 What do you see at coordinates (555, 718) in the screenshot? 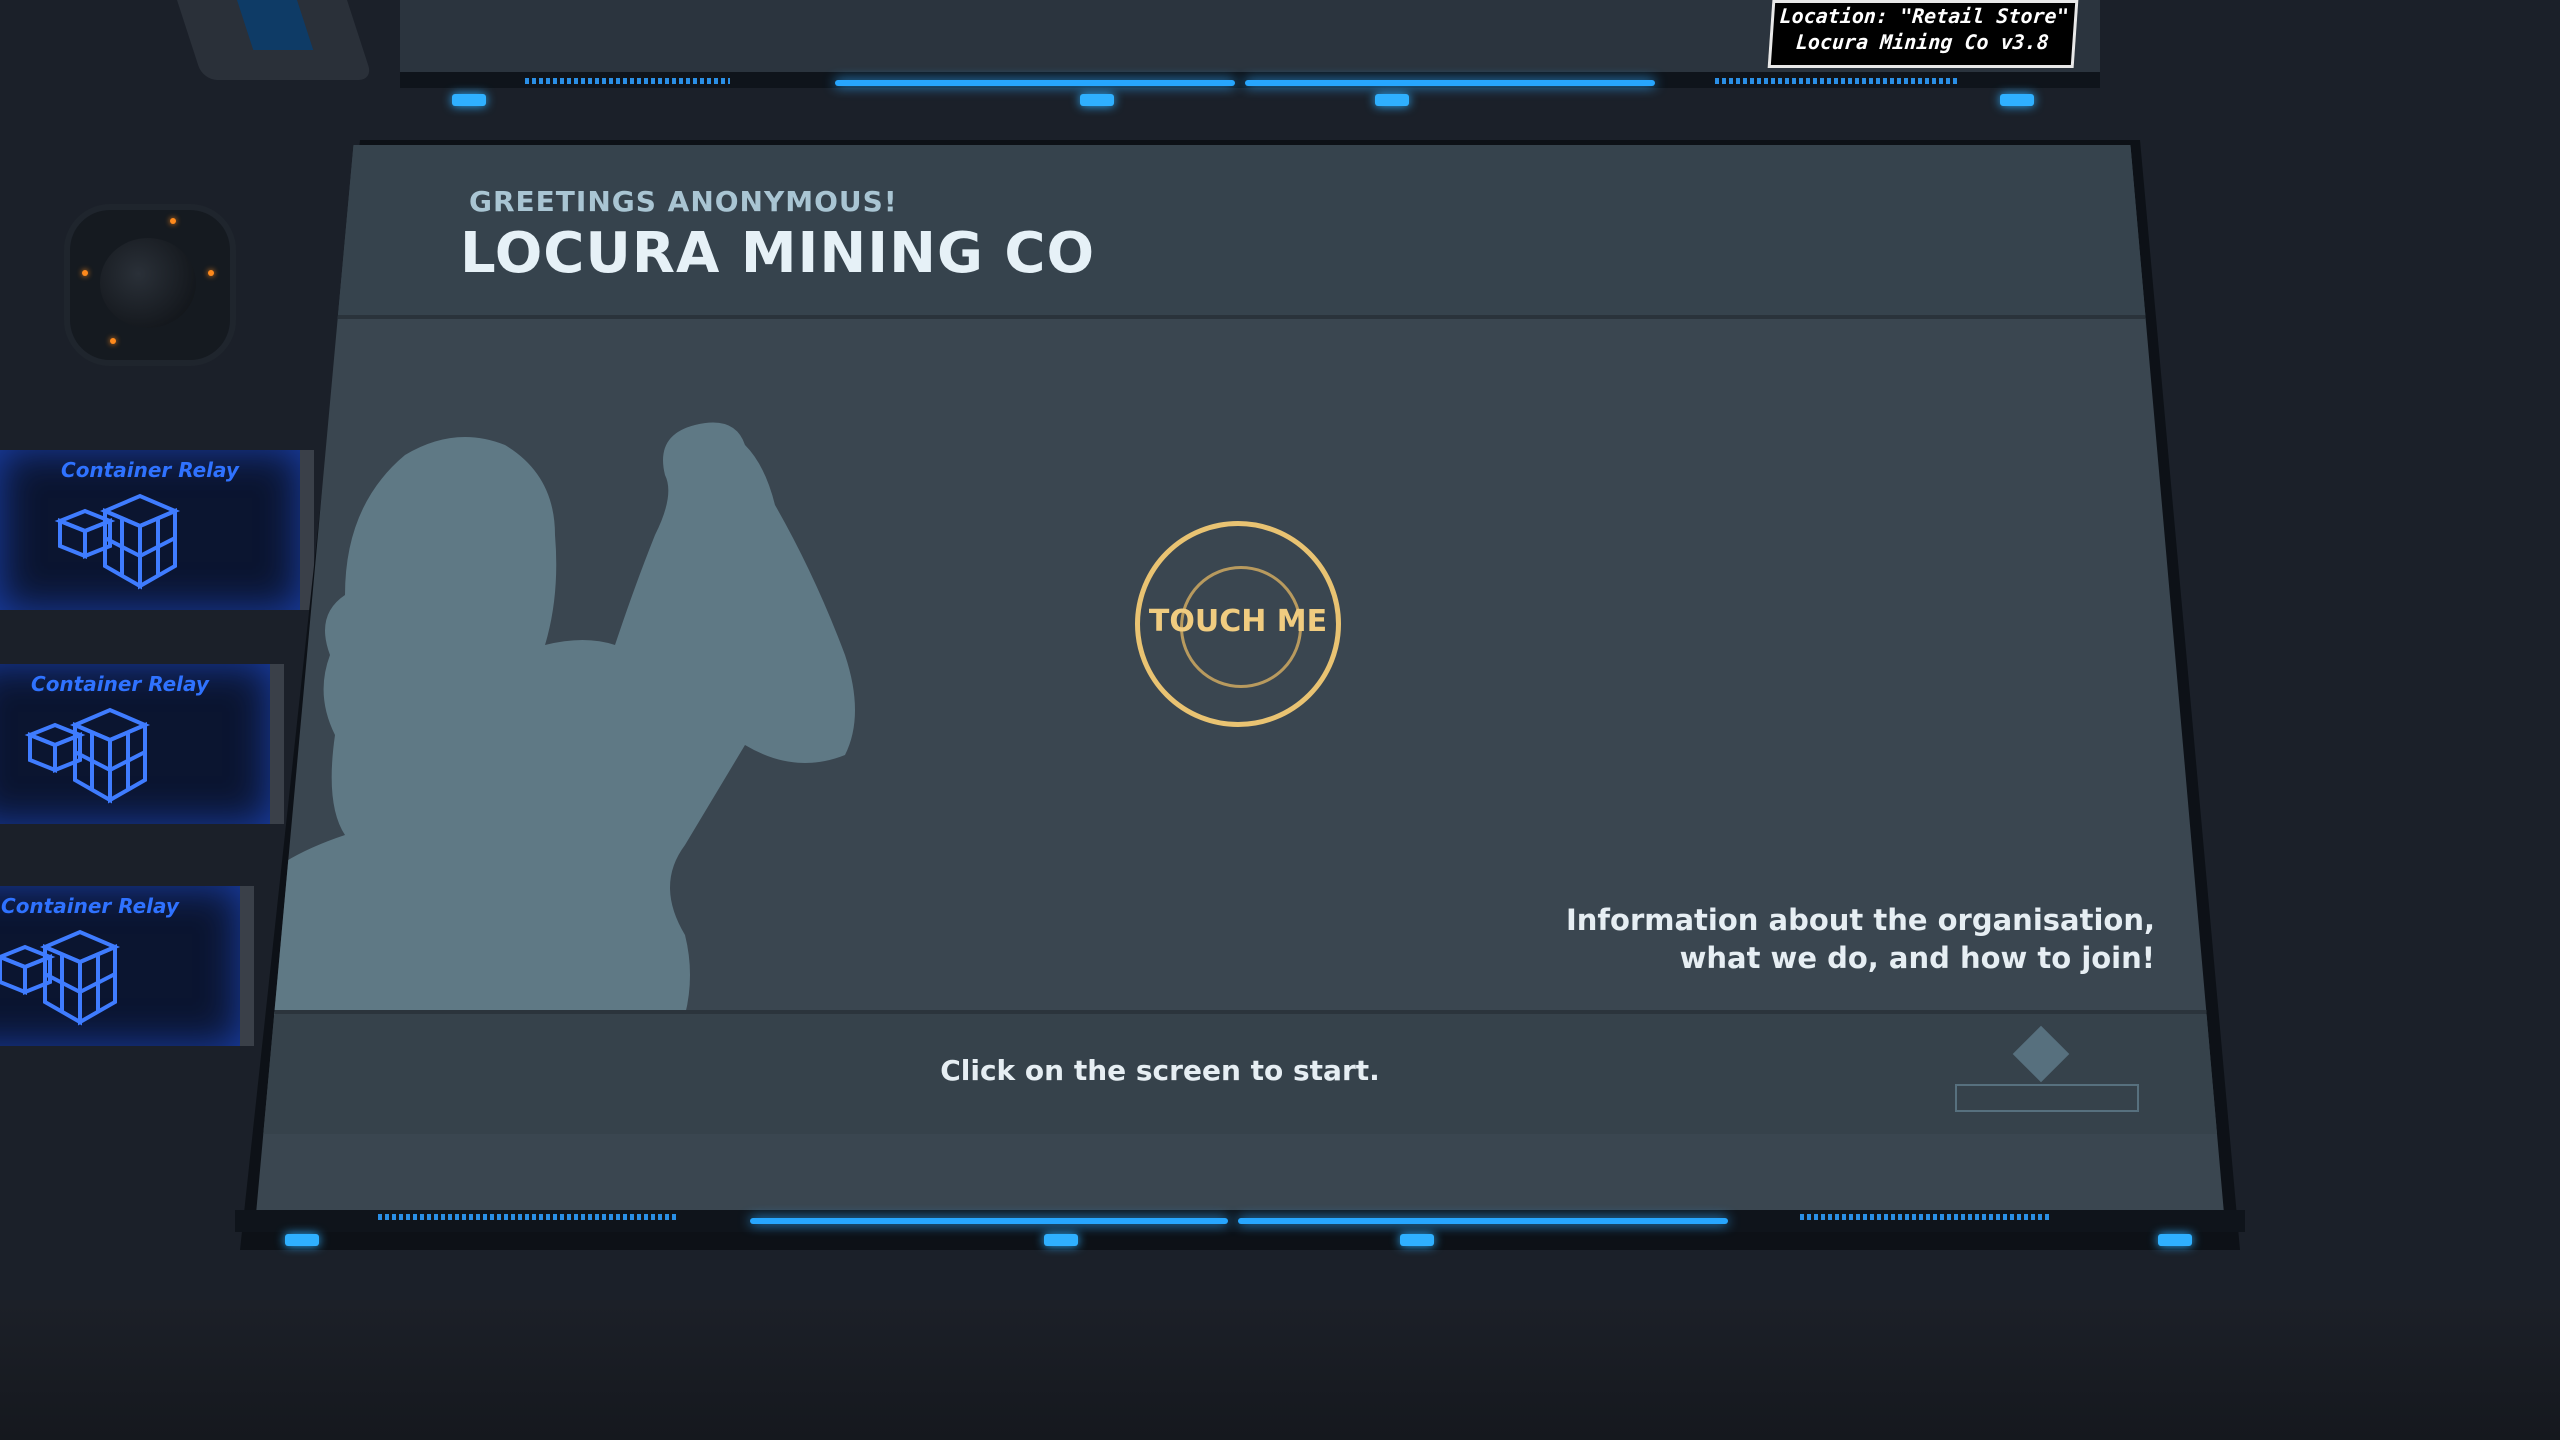
I see `flexing-figure-icon` at bounding box center [555, 718].